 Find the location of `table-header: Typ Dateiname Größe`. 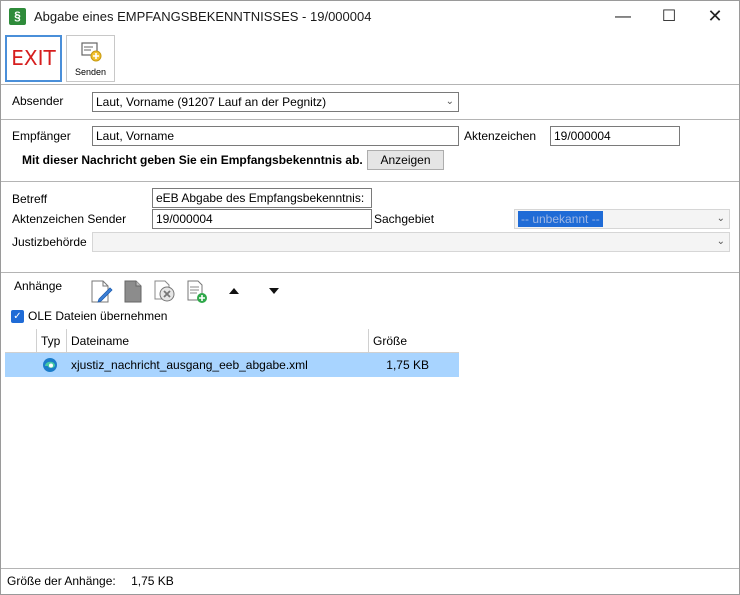

table-header: Typ Dateiname Größe is located at coordinates (232, 341).